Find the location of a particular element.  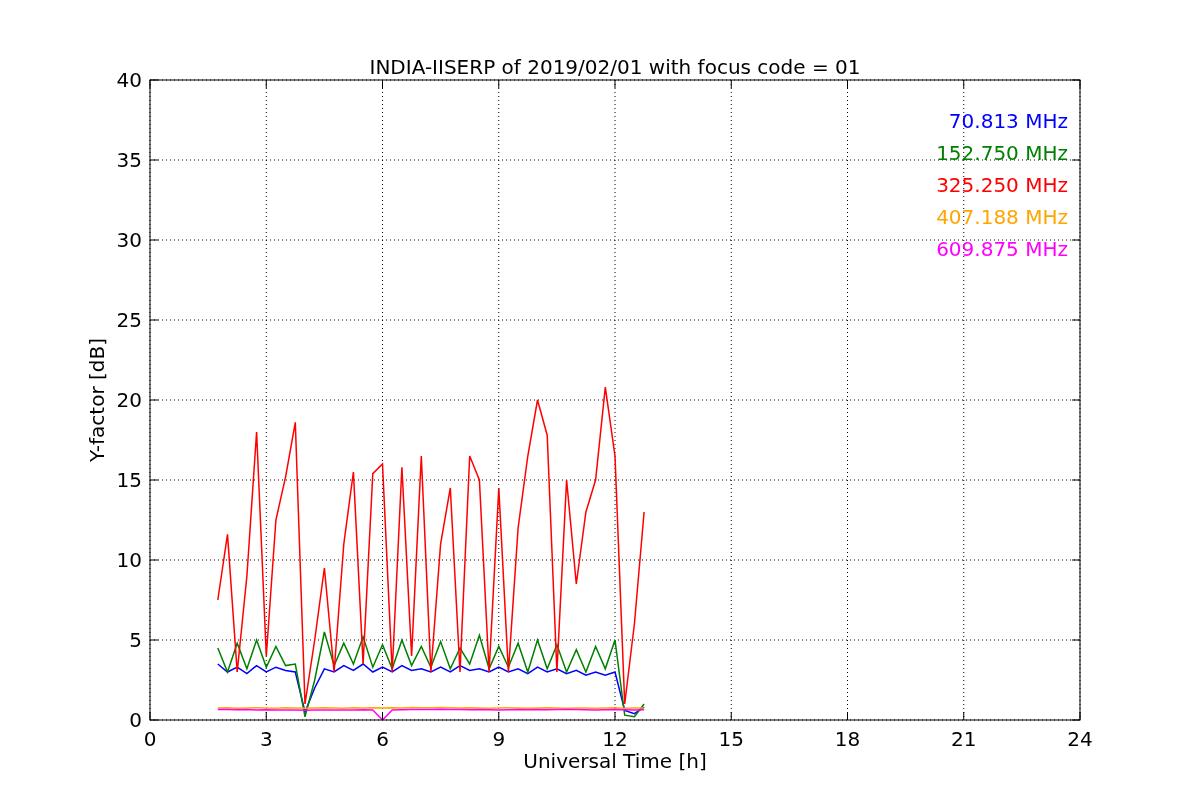

x-tick-label: 3 is located at coordinates (266, 739).